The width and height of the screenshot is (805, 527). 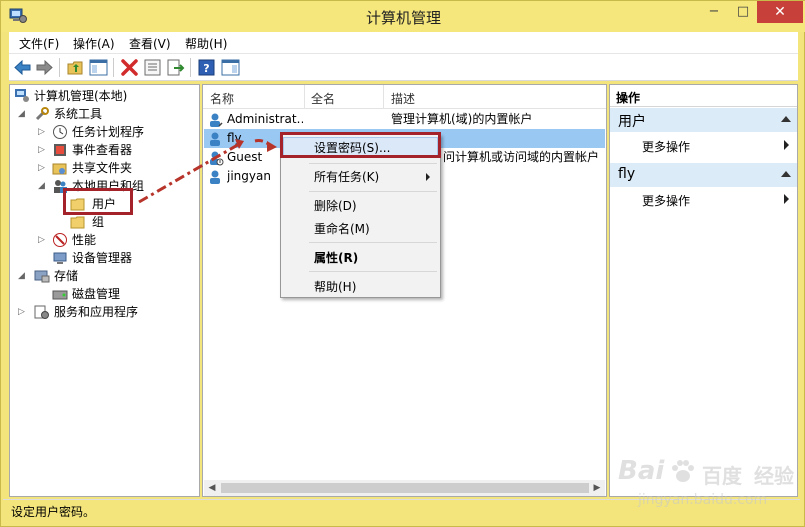 I want to click on tree-item-disk-management: 磁盘管理, so click(x=104, y=294).